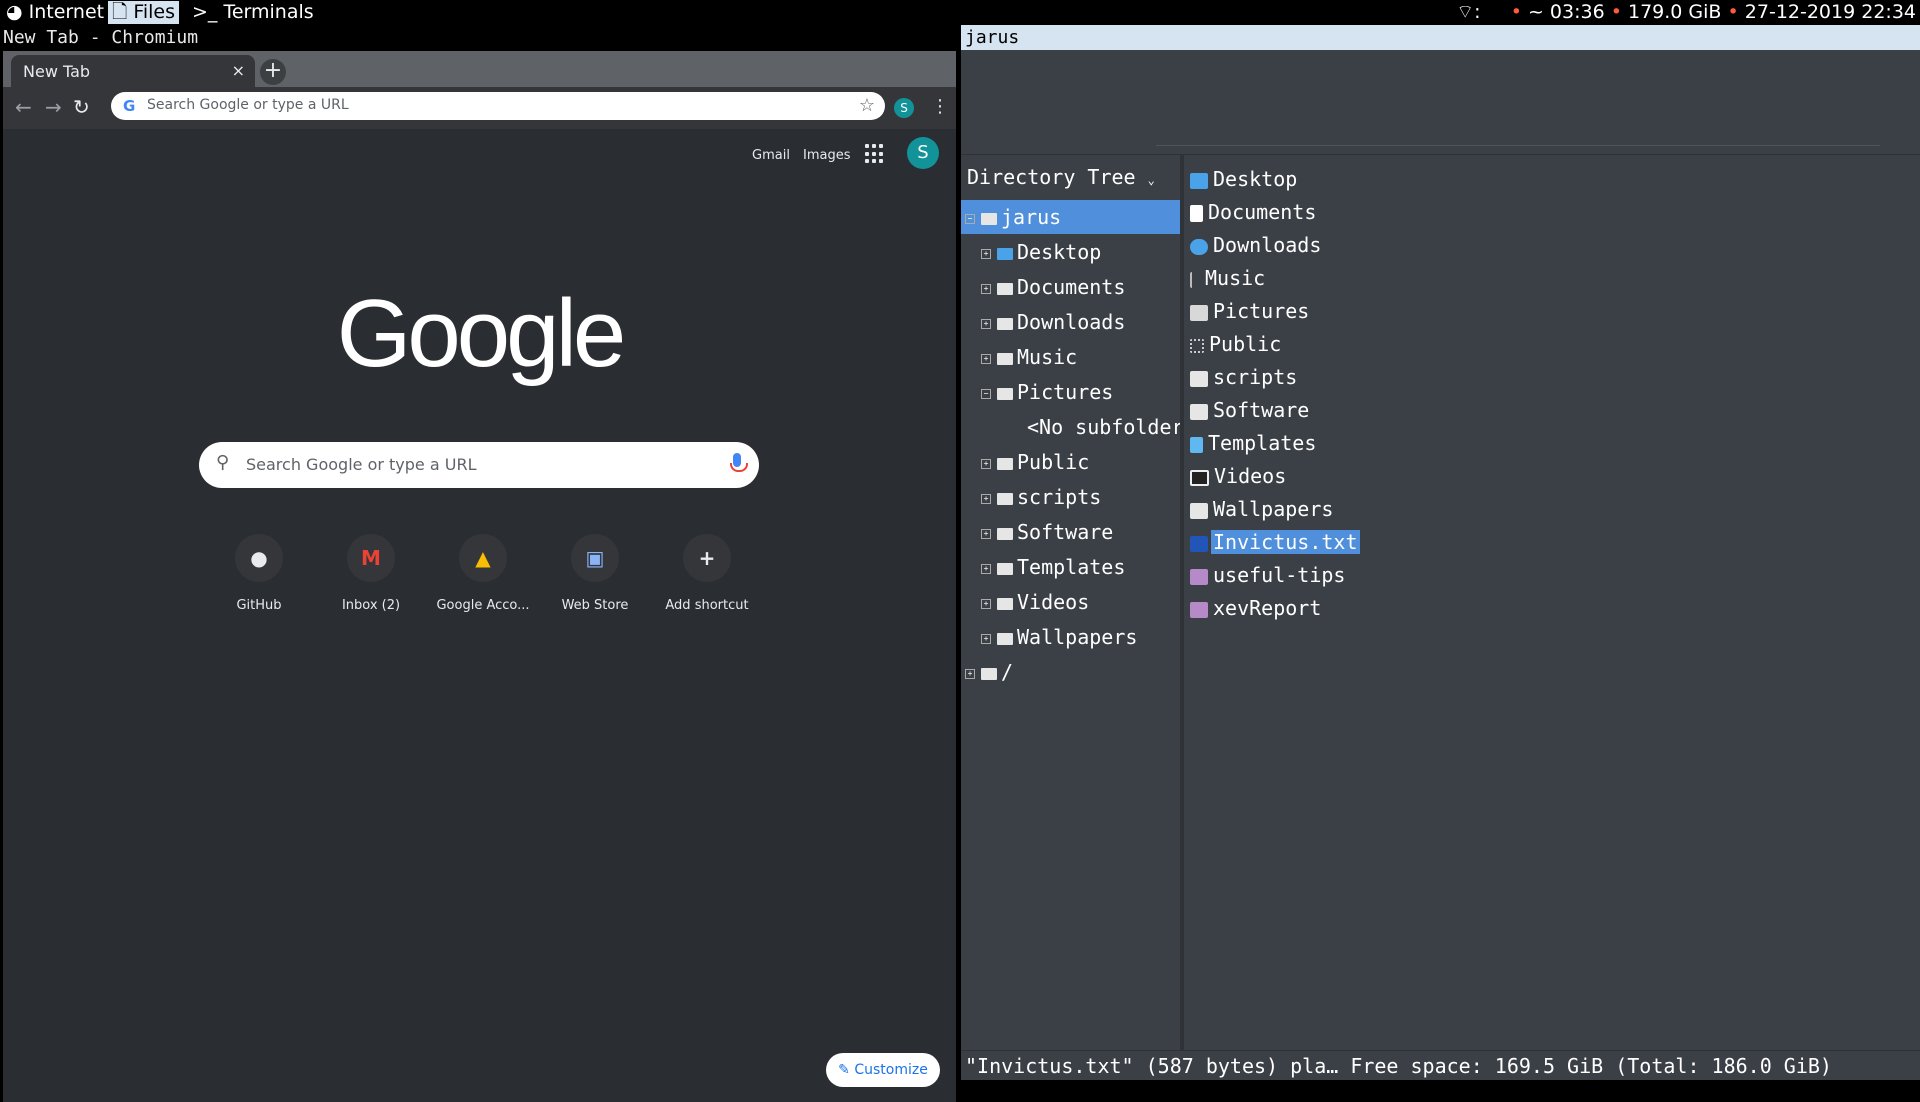 The width and height of the screenshot is (1920, 1102). I want to click on file-item: Pictures, so click(1250, 311).